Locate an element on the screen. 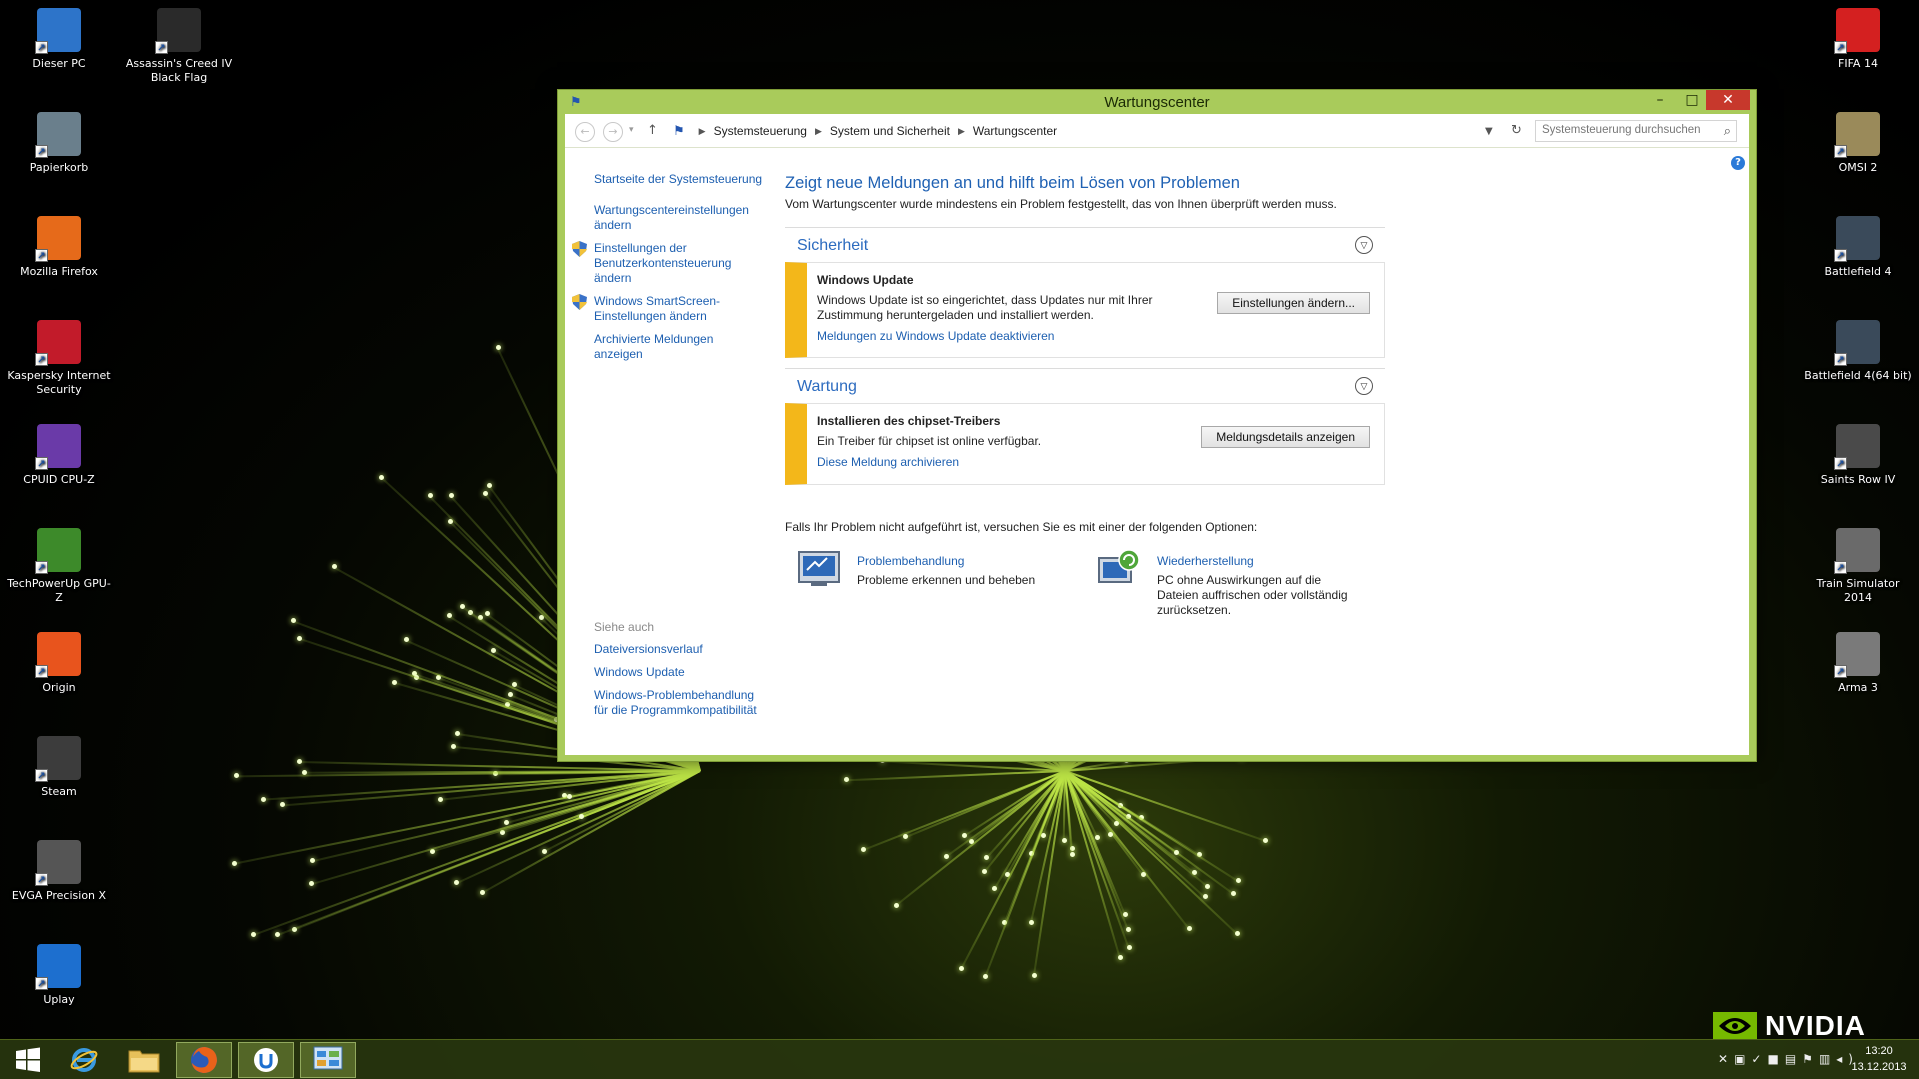 The height and width of the screenshot is (1079, 1919). tray-icon: ▤ is located at coordinates (1793, 1059).